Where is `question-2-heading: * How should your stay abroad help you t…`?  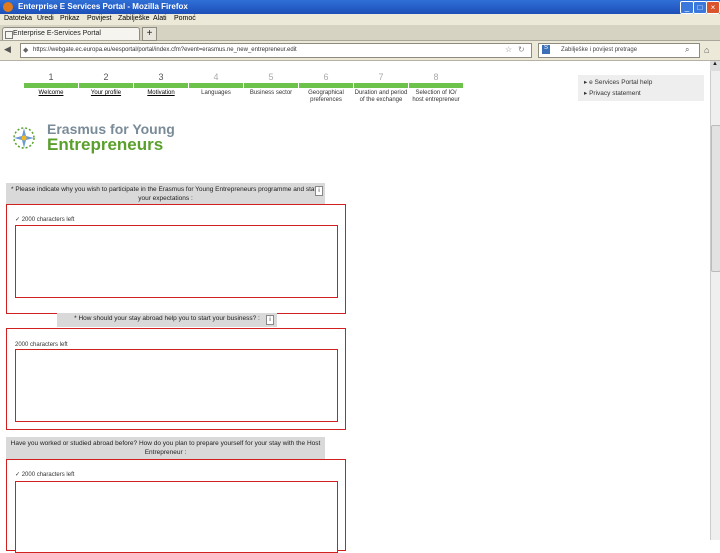
question-2-heading: * How should your stay abroad help you t… is located at coordinates (167, 320).